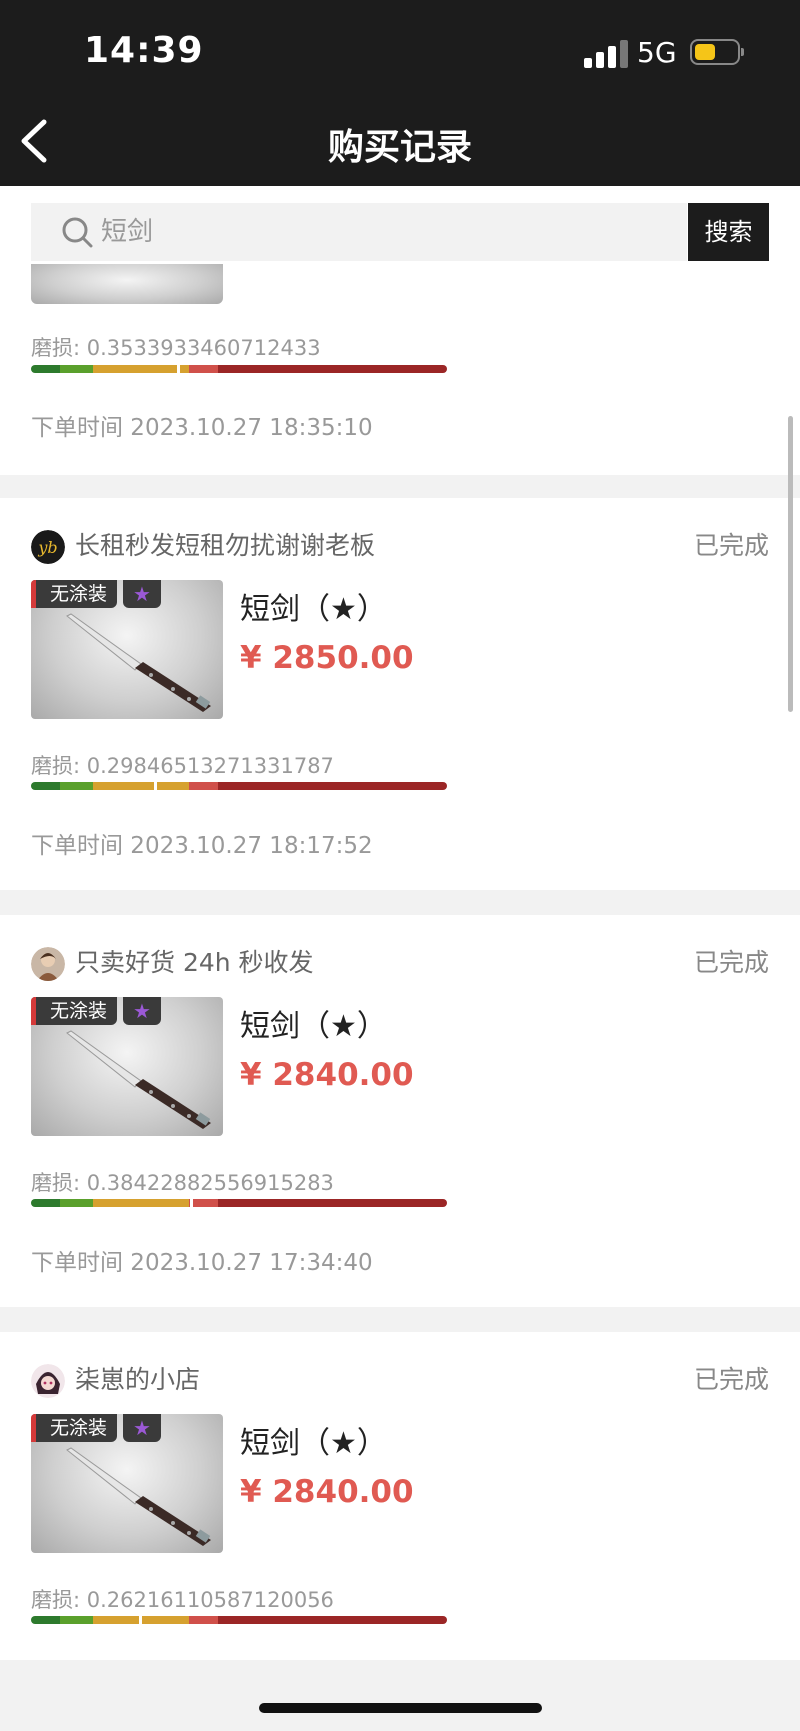 This screenshot has height=1731, width=800. I want to click on seller-avatar: yb, so click(48, 547).